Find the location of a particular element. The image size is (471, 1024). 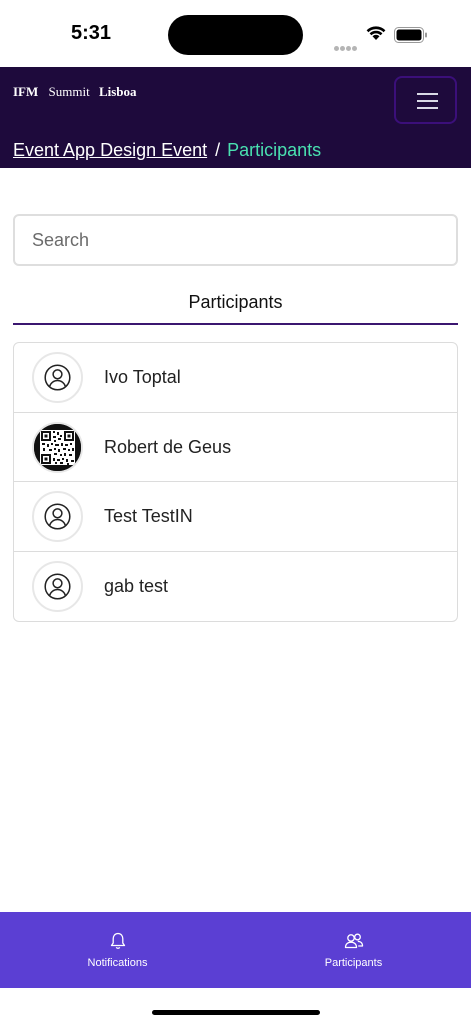

status-time: 5:31 is located at coordinates (91, 33).